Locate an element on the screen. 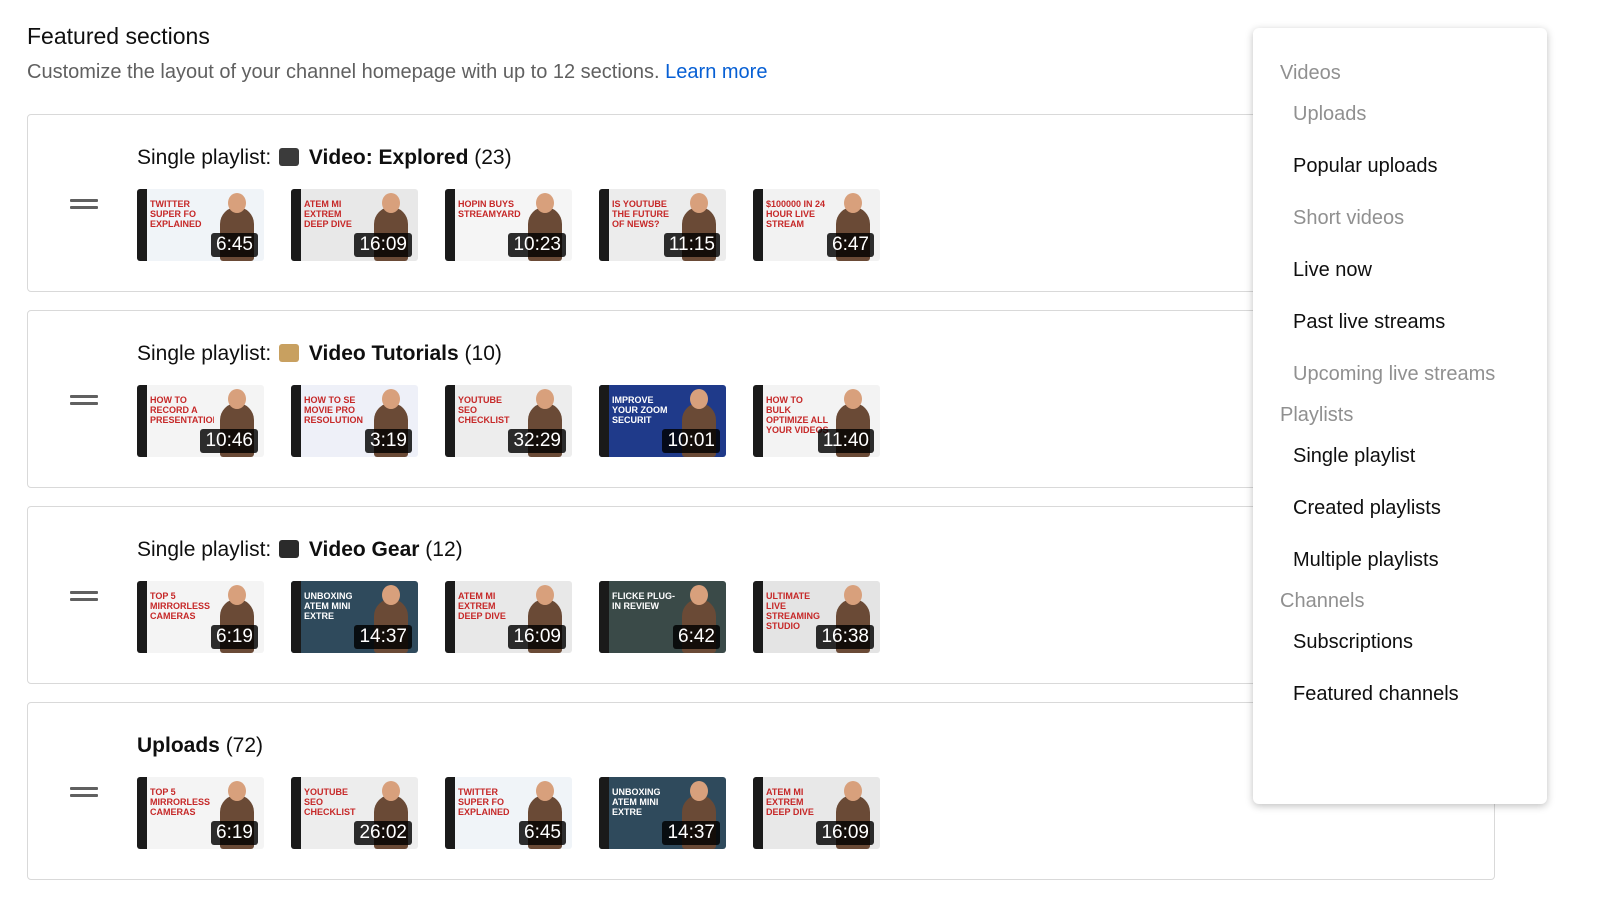 Image resolution: width=1600 pixels, height=909 pixels. video-thumbnail: FLICKE PLUG-IN REVIEW 6:42 is located at coordinates (662, 617).